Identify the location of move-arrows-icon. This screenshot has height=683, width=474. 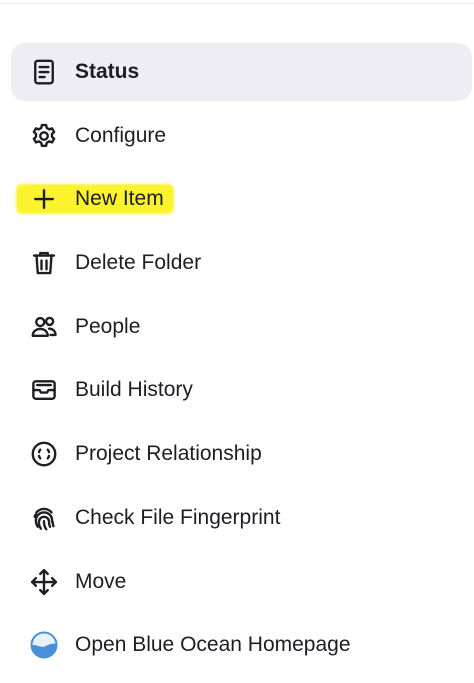
(44, 582).